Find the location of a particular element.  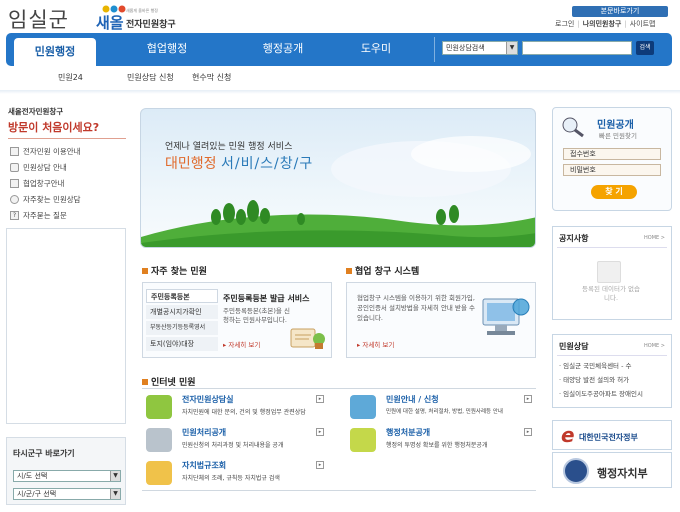

sitemap-link: 사이트맵 is located at coordinates (643, 24).